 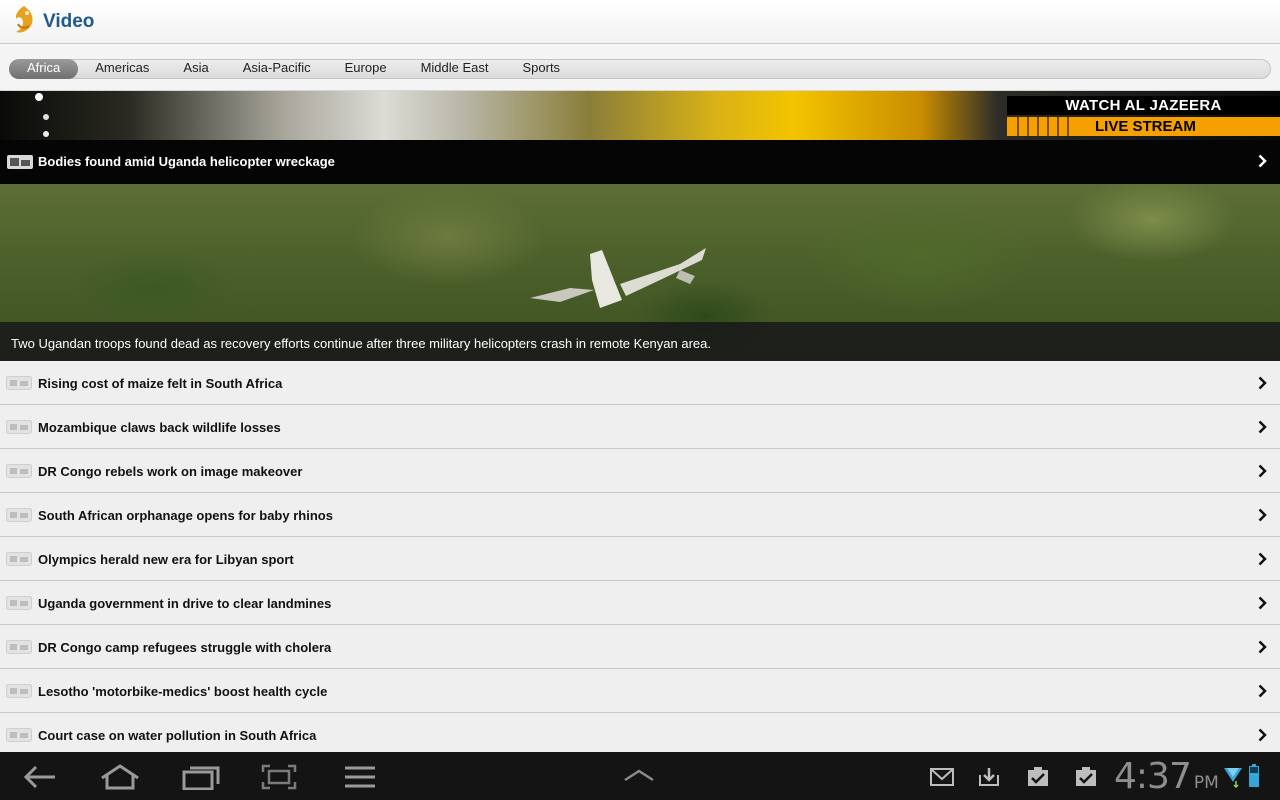 What do you see at coordinates (1143, 105) in the screenshot?
I see `watch-label: WATCH AL JAZEERA` at bounding box center [1143, 105].